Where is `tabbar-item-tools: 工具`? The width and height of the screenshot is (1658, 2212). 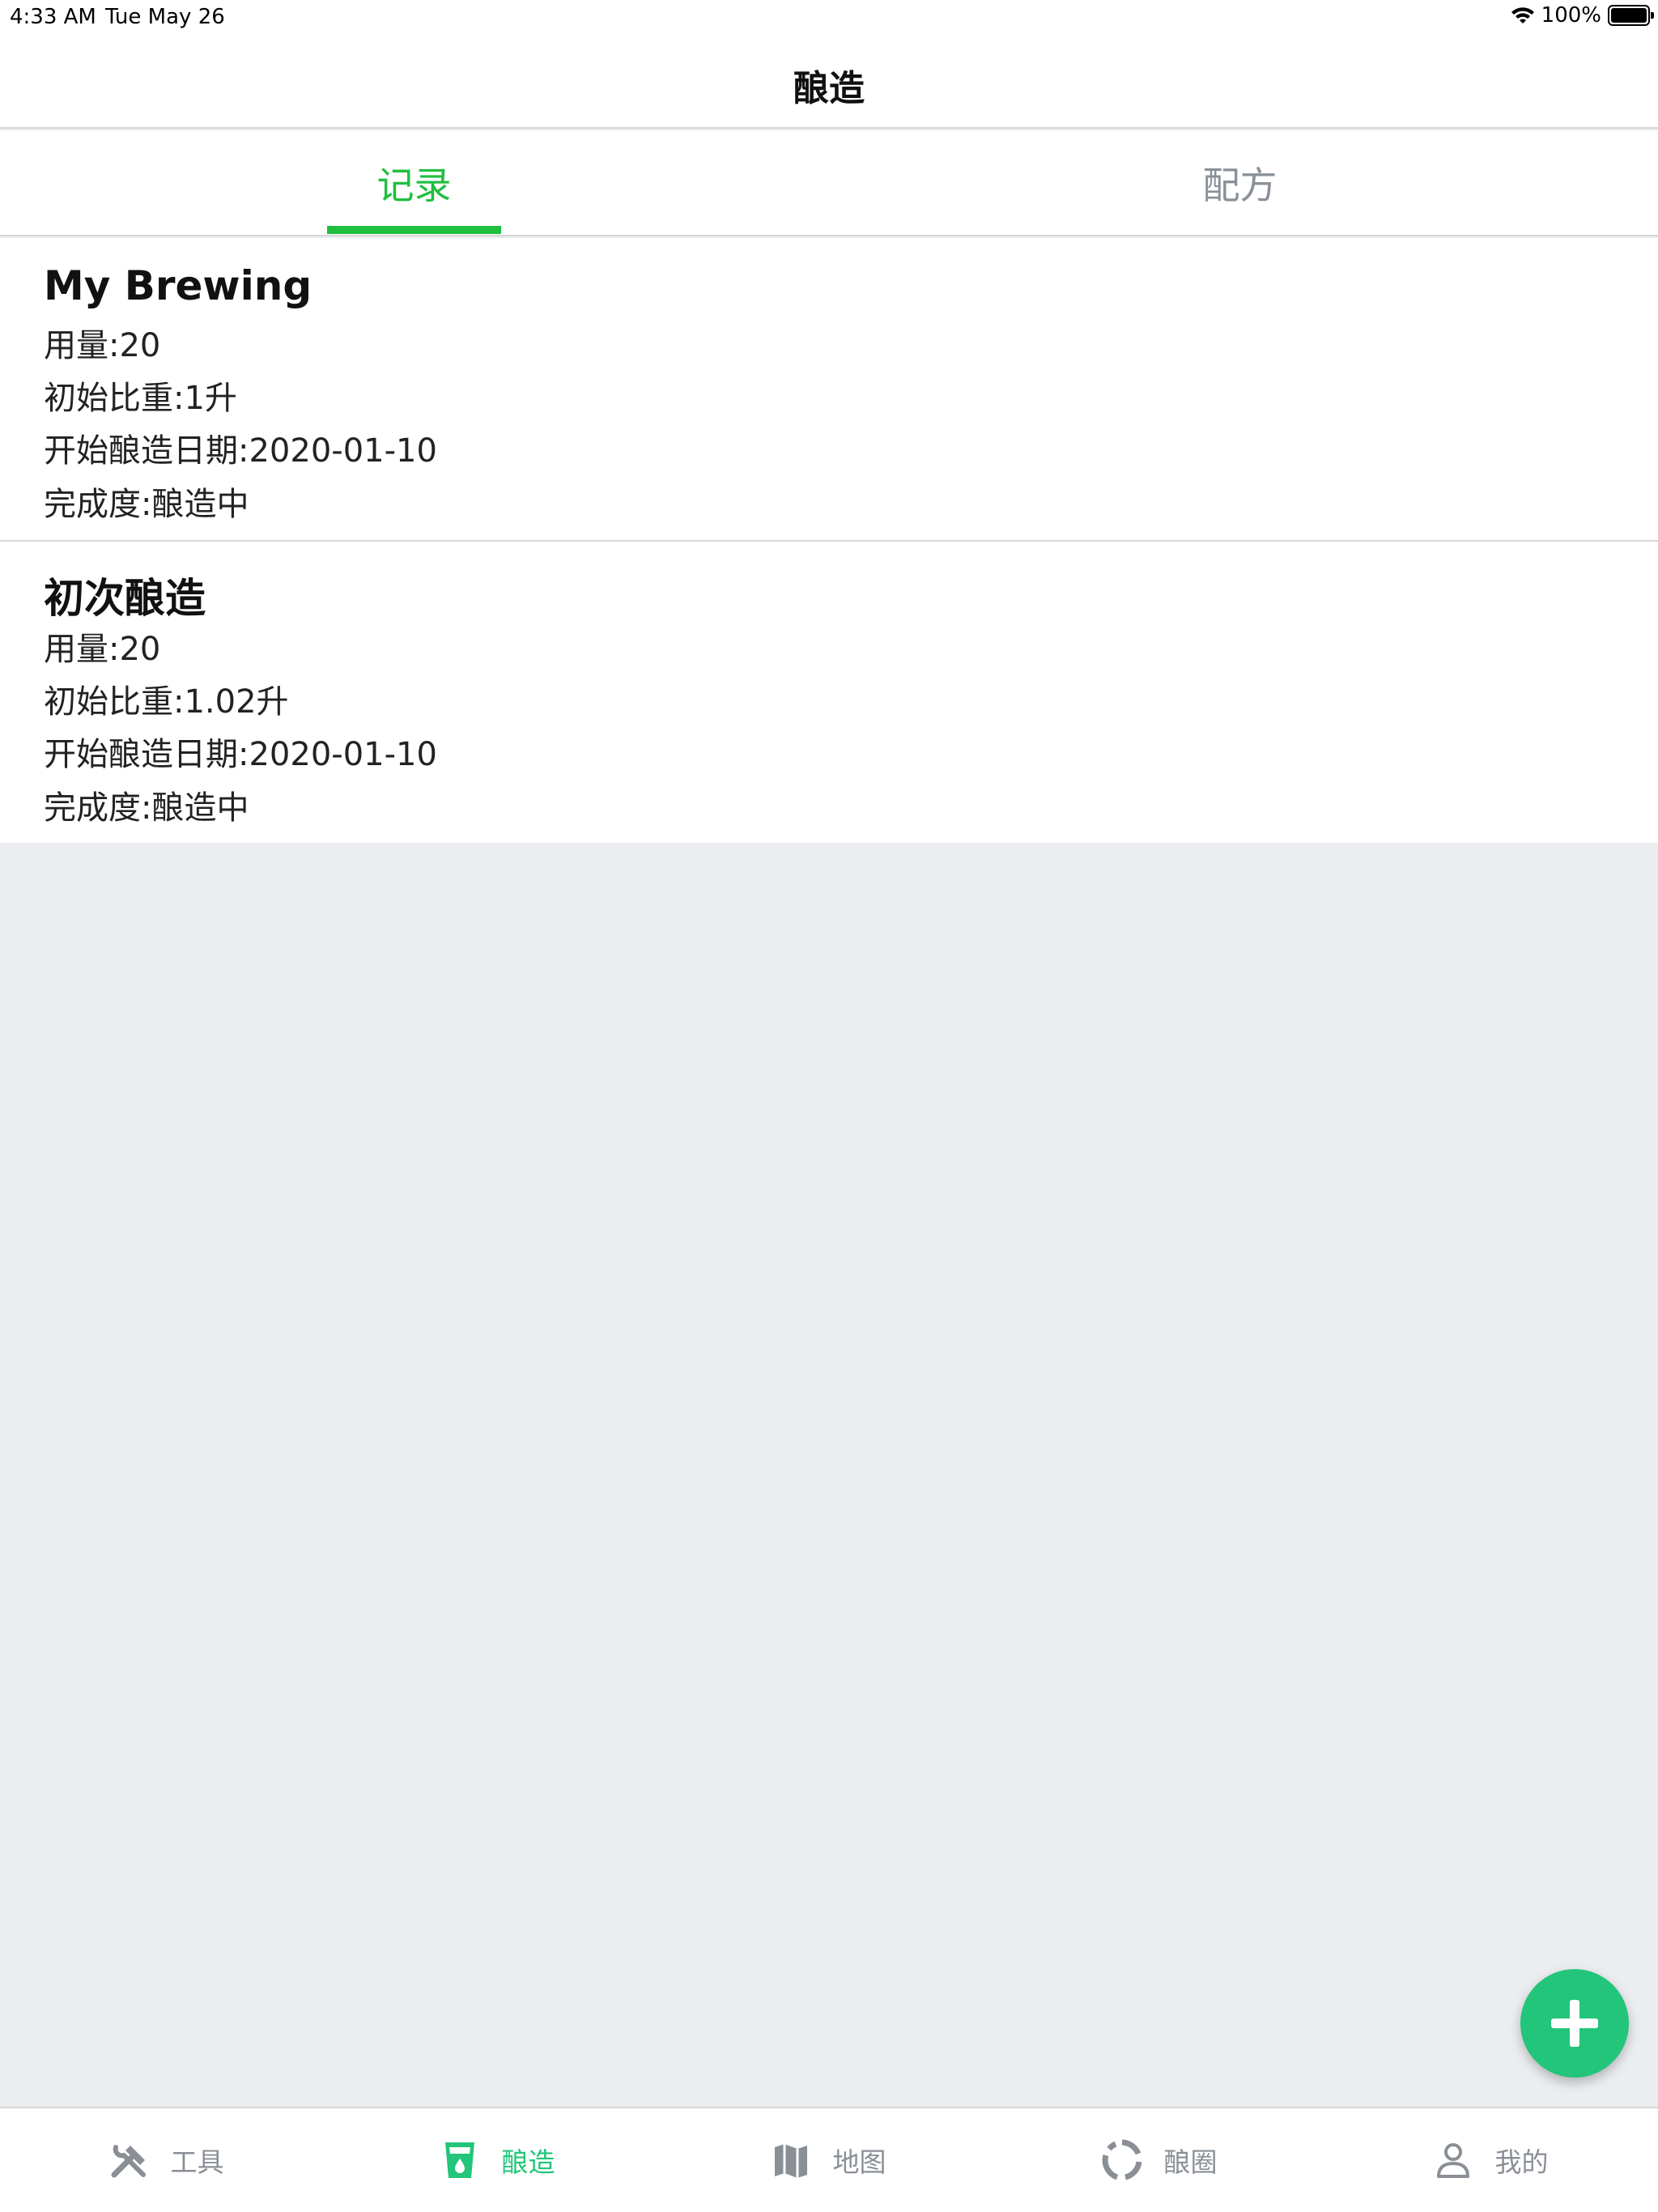 tabbar-item-tools: 工具 is located at coordinates (165, 2160).